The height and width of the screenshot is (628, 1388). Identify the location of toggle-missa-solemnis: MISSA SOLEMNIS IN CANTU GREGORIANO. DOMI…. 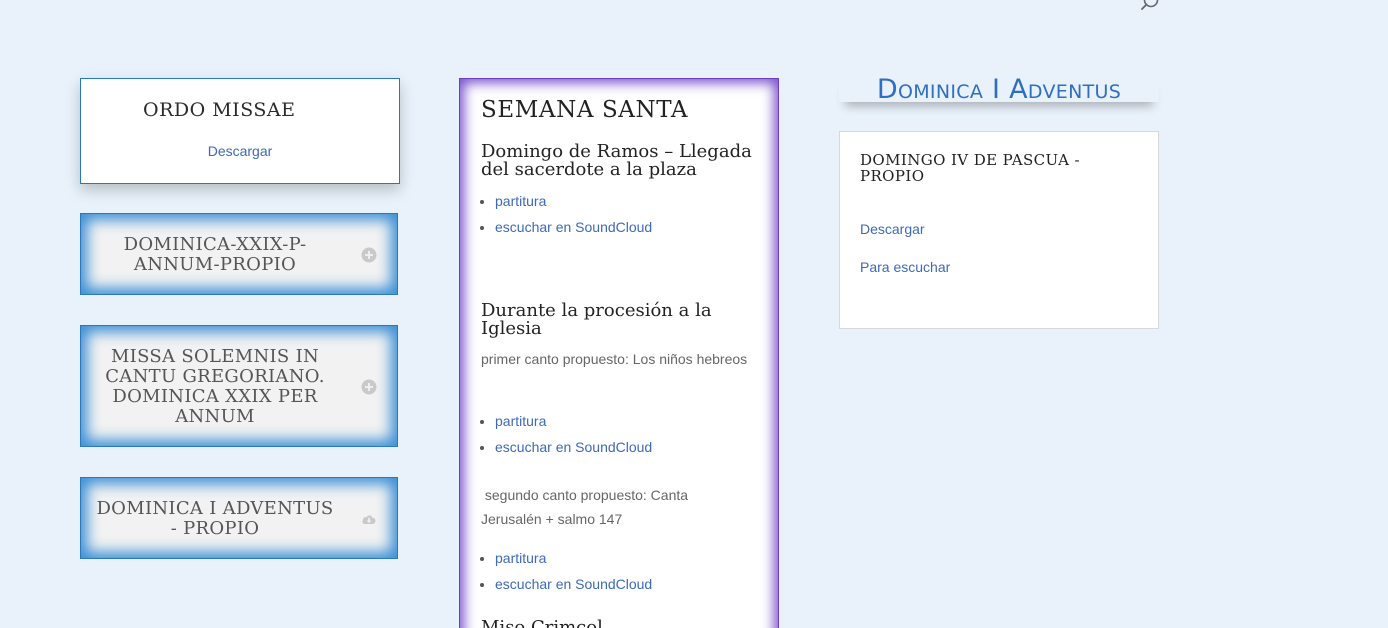
(239, 386).